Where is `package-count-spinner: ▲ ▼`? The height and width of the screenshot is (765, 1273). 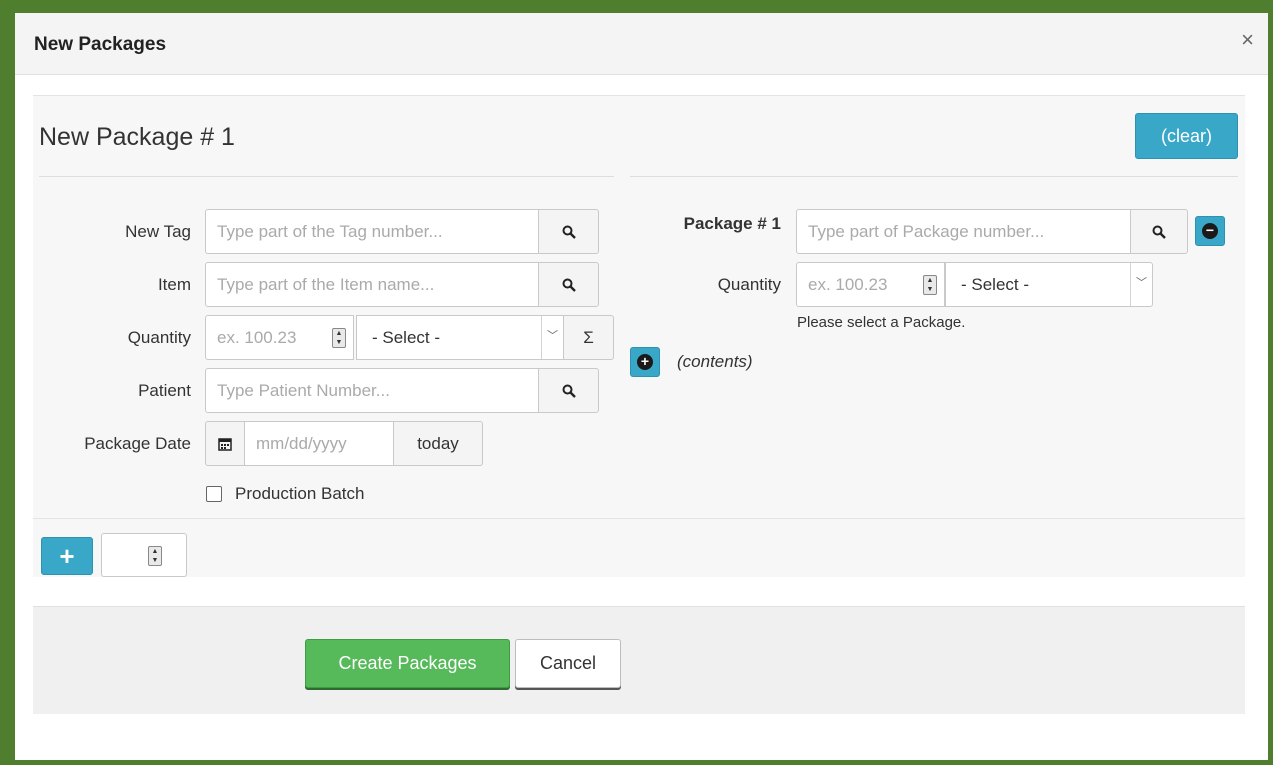
package-count-spinner: ▲ ▼ is located at coordinates (155, 556).